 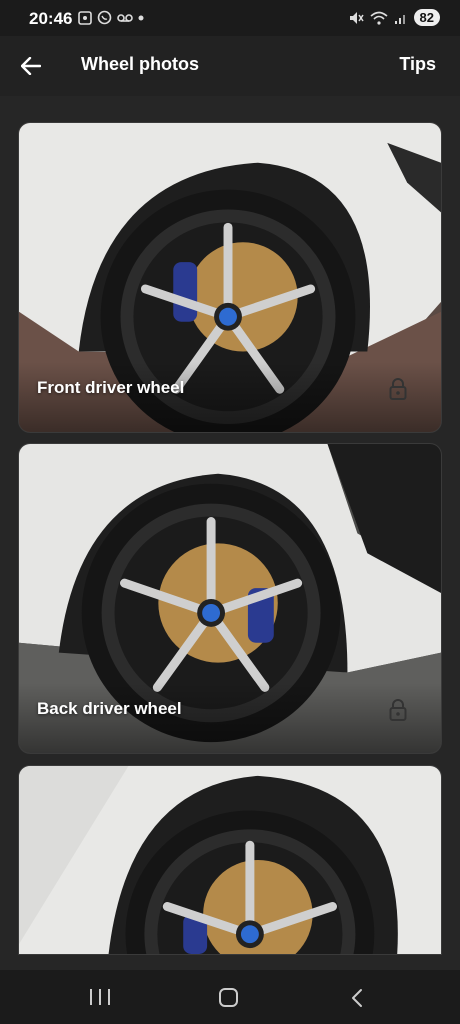 What do you see at coordinates (379, 18) in the screenshot?
I see `wifi-icon` at bounding box center [379, 18].